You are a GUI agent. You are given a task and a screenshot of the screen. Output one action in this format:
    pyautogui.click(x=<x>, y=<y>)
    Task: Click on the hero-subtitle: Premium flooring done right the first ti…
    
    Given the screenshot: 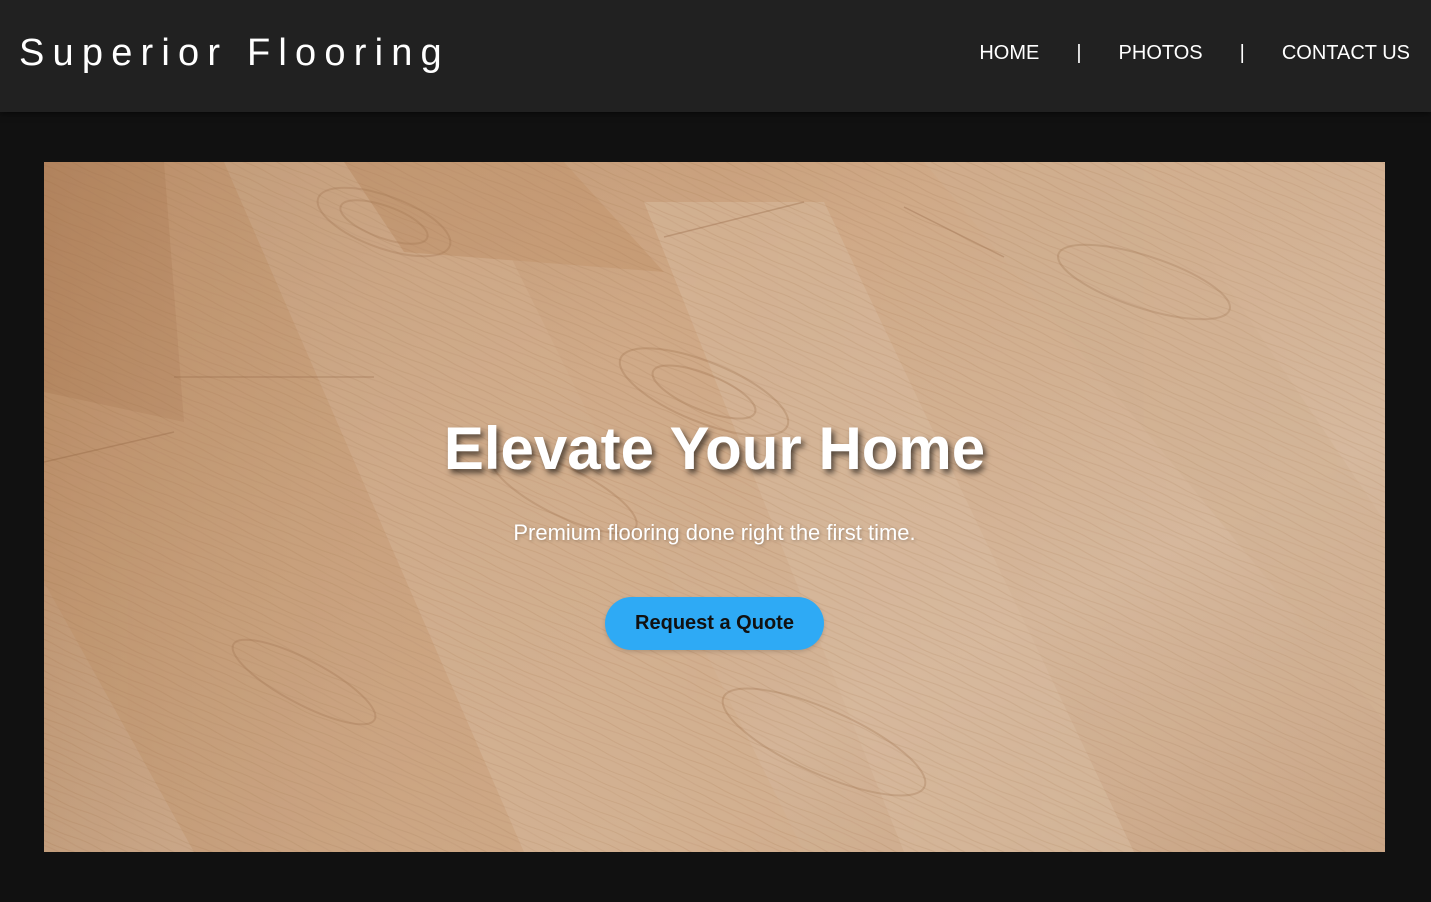 What is the action you would take?
    pyautogui.click(x=714, y=532)
    